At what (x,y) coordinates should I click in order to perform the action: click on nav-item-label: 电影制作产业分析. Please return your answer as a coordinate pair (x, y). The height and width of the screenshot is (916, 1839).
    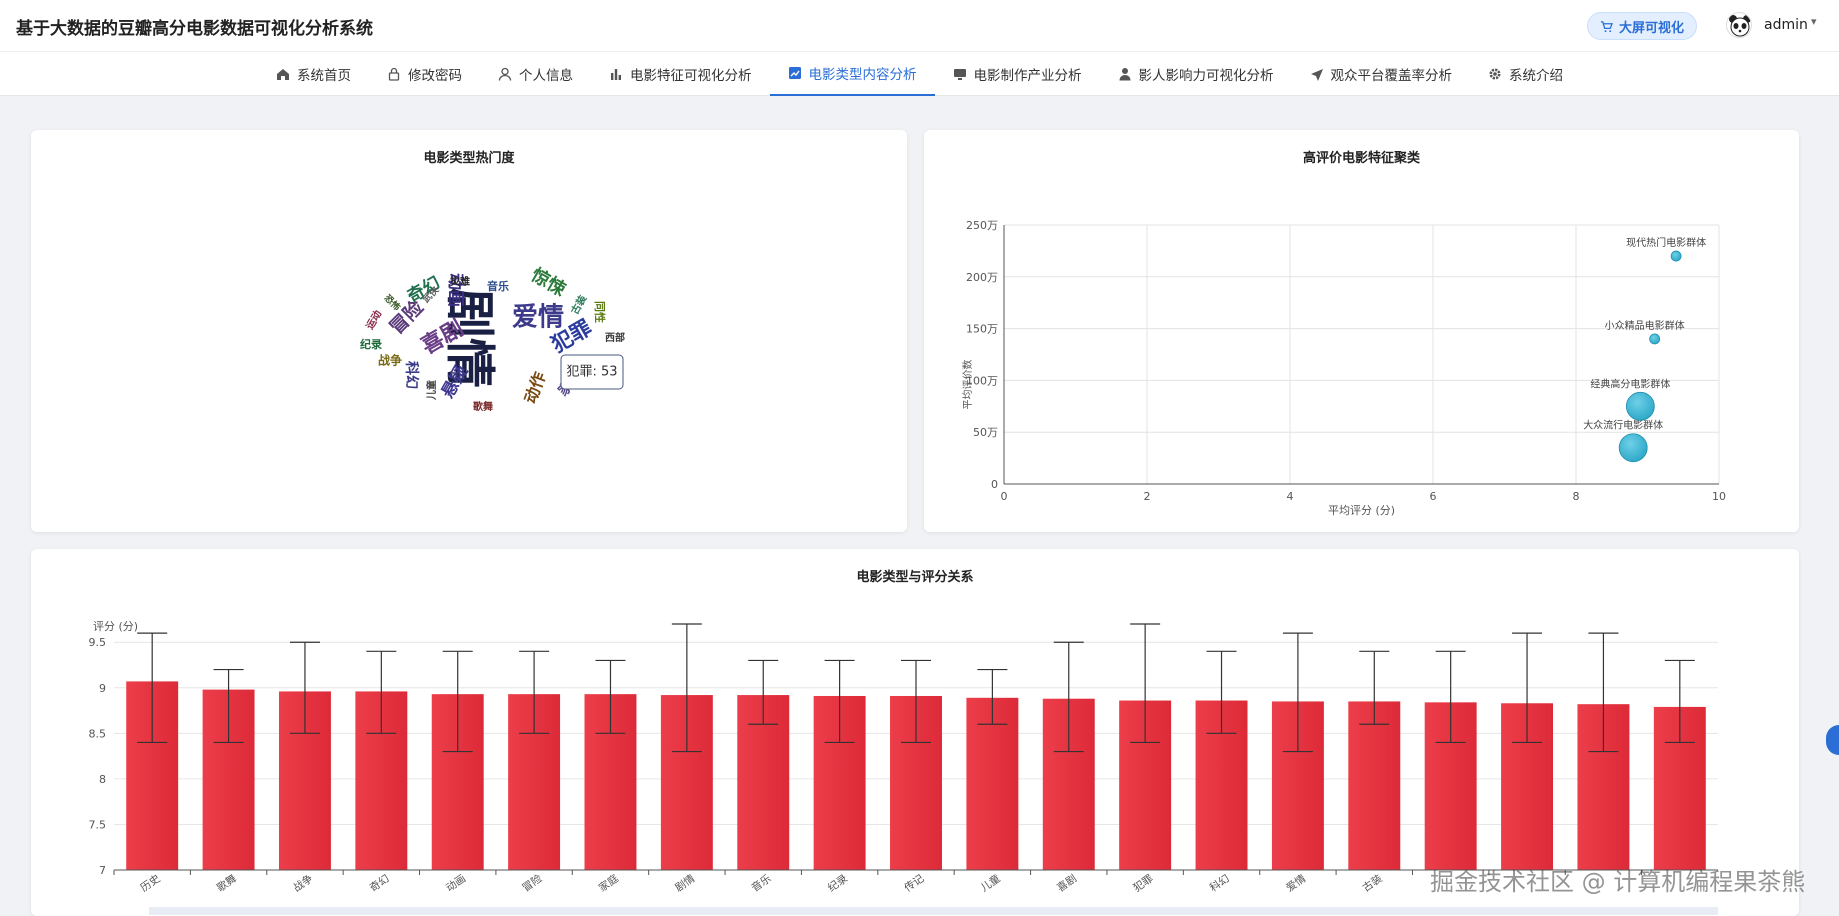
    Looking at the image, I should click on (1027, 76).